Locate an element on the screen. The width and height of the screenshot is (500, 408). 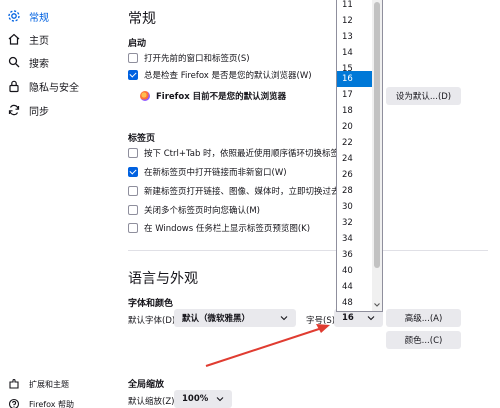
colors-button: 颜色...(C) is located at coordinates (423, 340).